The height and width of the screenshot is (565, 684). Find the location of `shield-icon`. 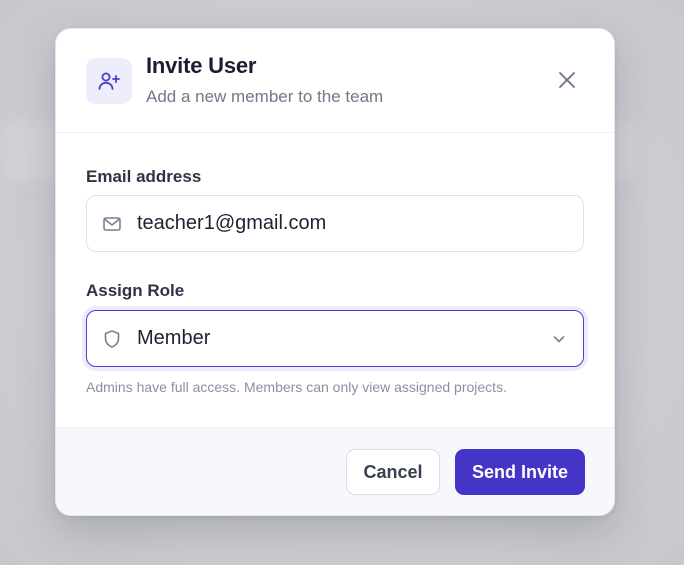

shield-icon is located at coordinates (112, 339).